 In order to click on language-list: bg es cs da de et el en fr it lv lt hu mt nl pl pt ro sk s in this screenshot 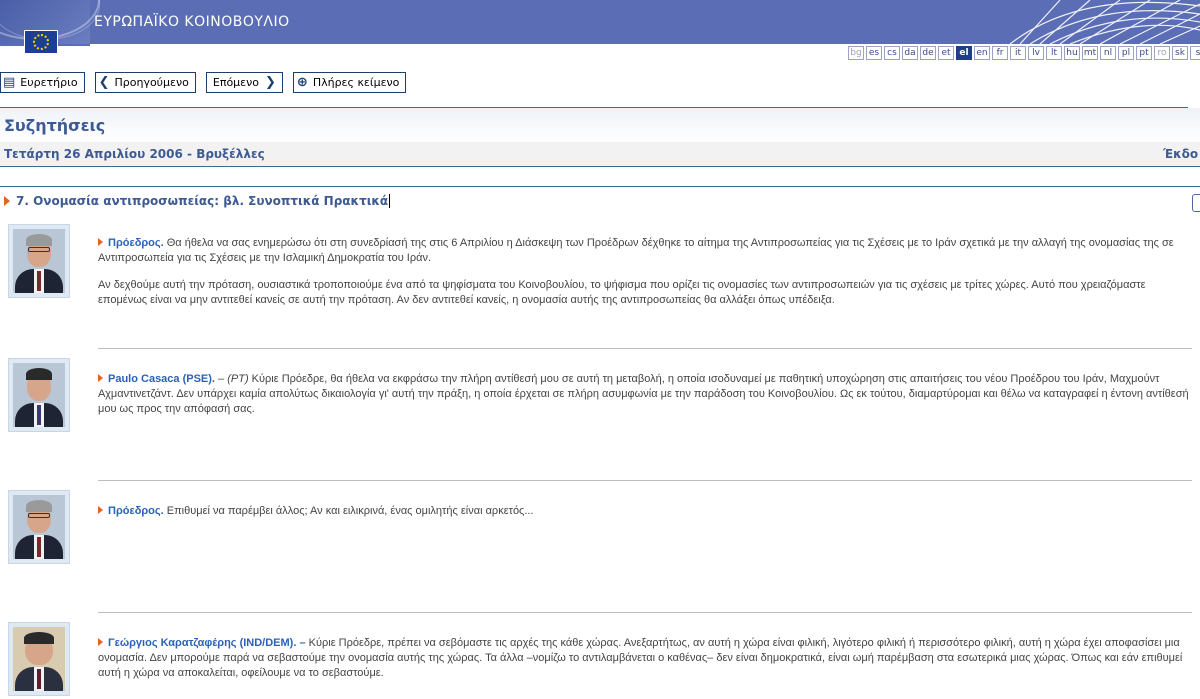, I will do `click(1024, 53)`.